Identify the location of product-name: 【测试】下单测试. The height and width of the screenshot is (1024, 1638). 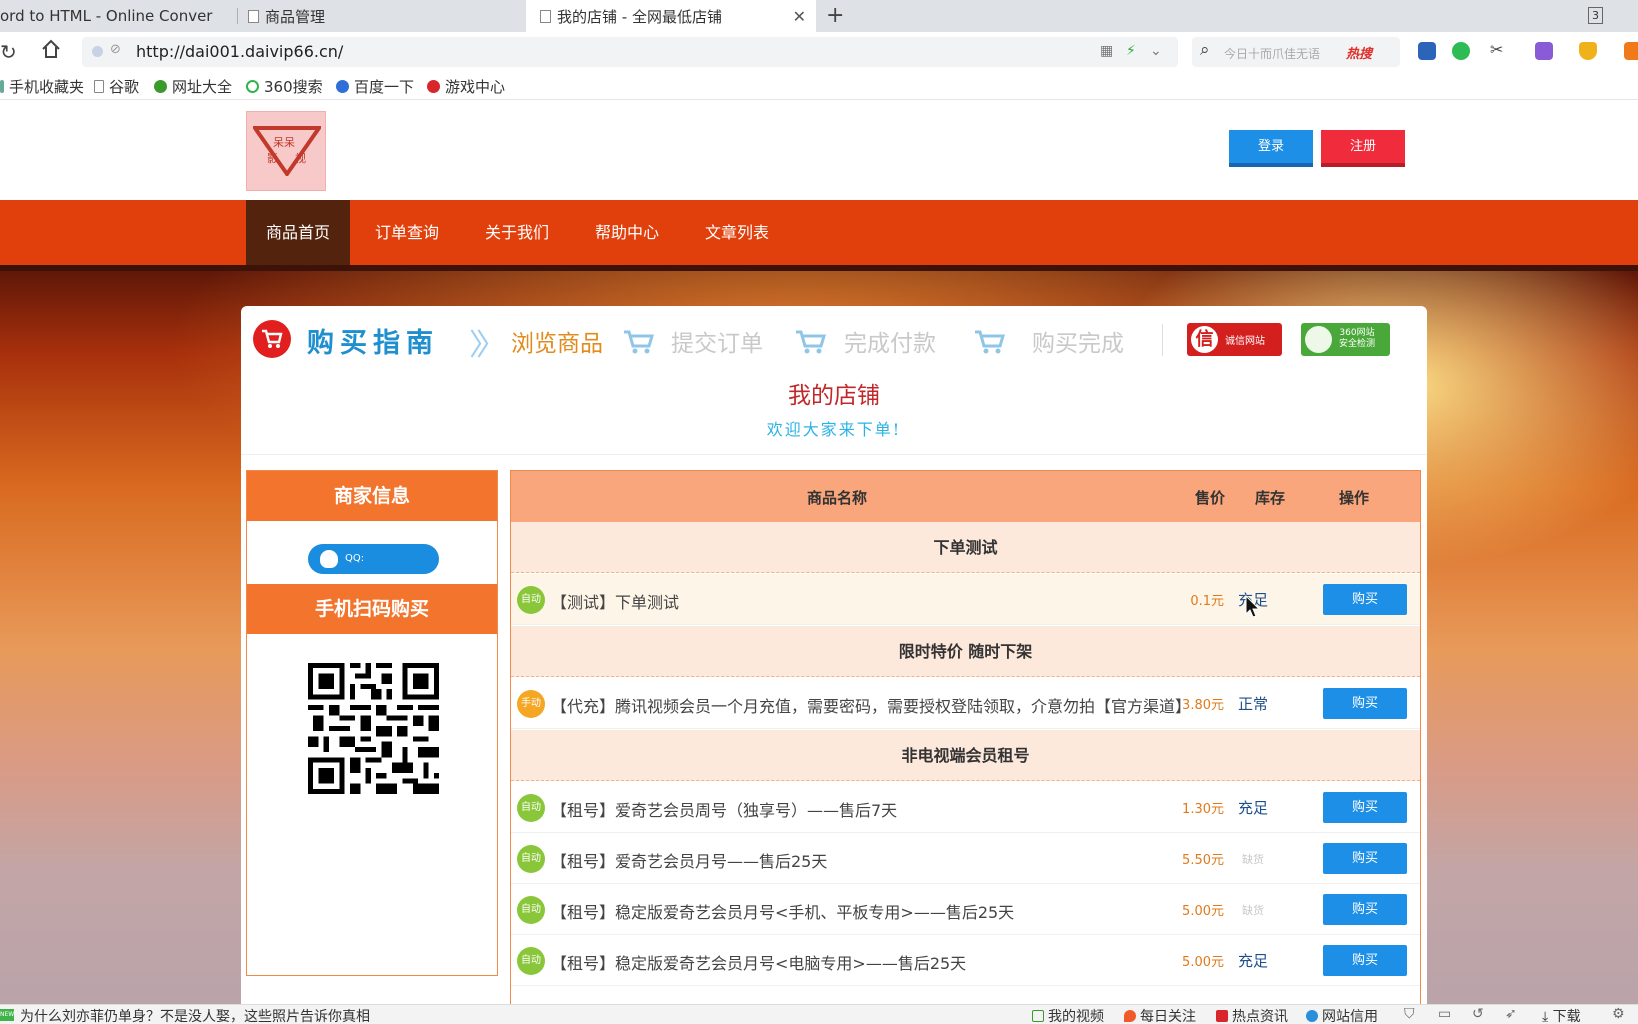
(871, 601).